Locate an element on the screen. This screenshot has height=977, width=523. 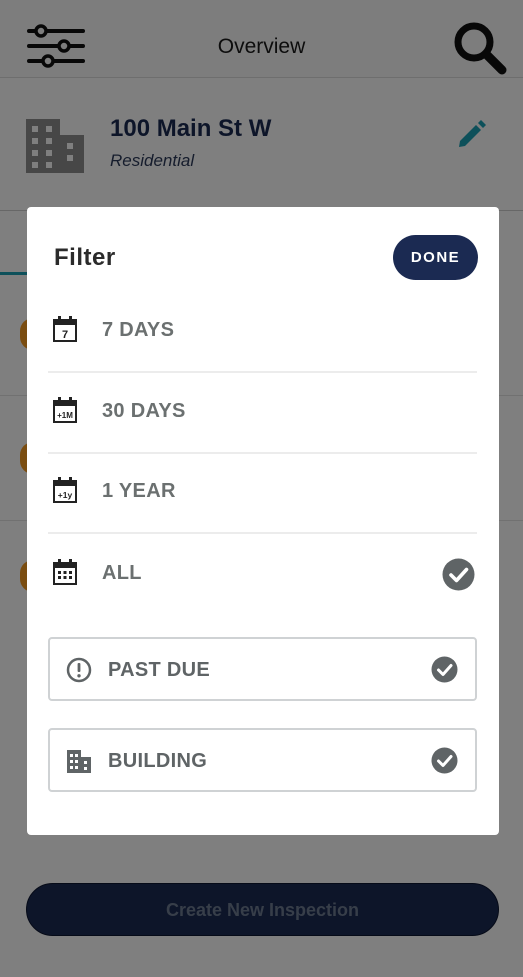
filter-option-7-days: 7 7 DAYS is located at coordinates (262, 331).